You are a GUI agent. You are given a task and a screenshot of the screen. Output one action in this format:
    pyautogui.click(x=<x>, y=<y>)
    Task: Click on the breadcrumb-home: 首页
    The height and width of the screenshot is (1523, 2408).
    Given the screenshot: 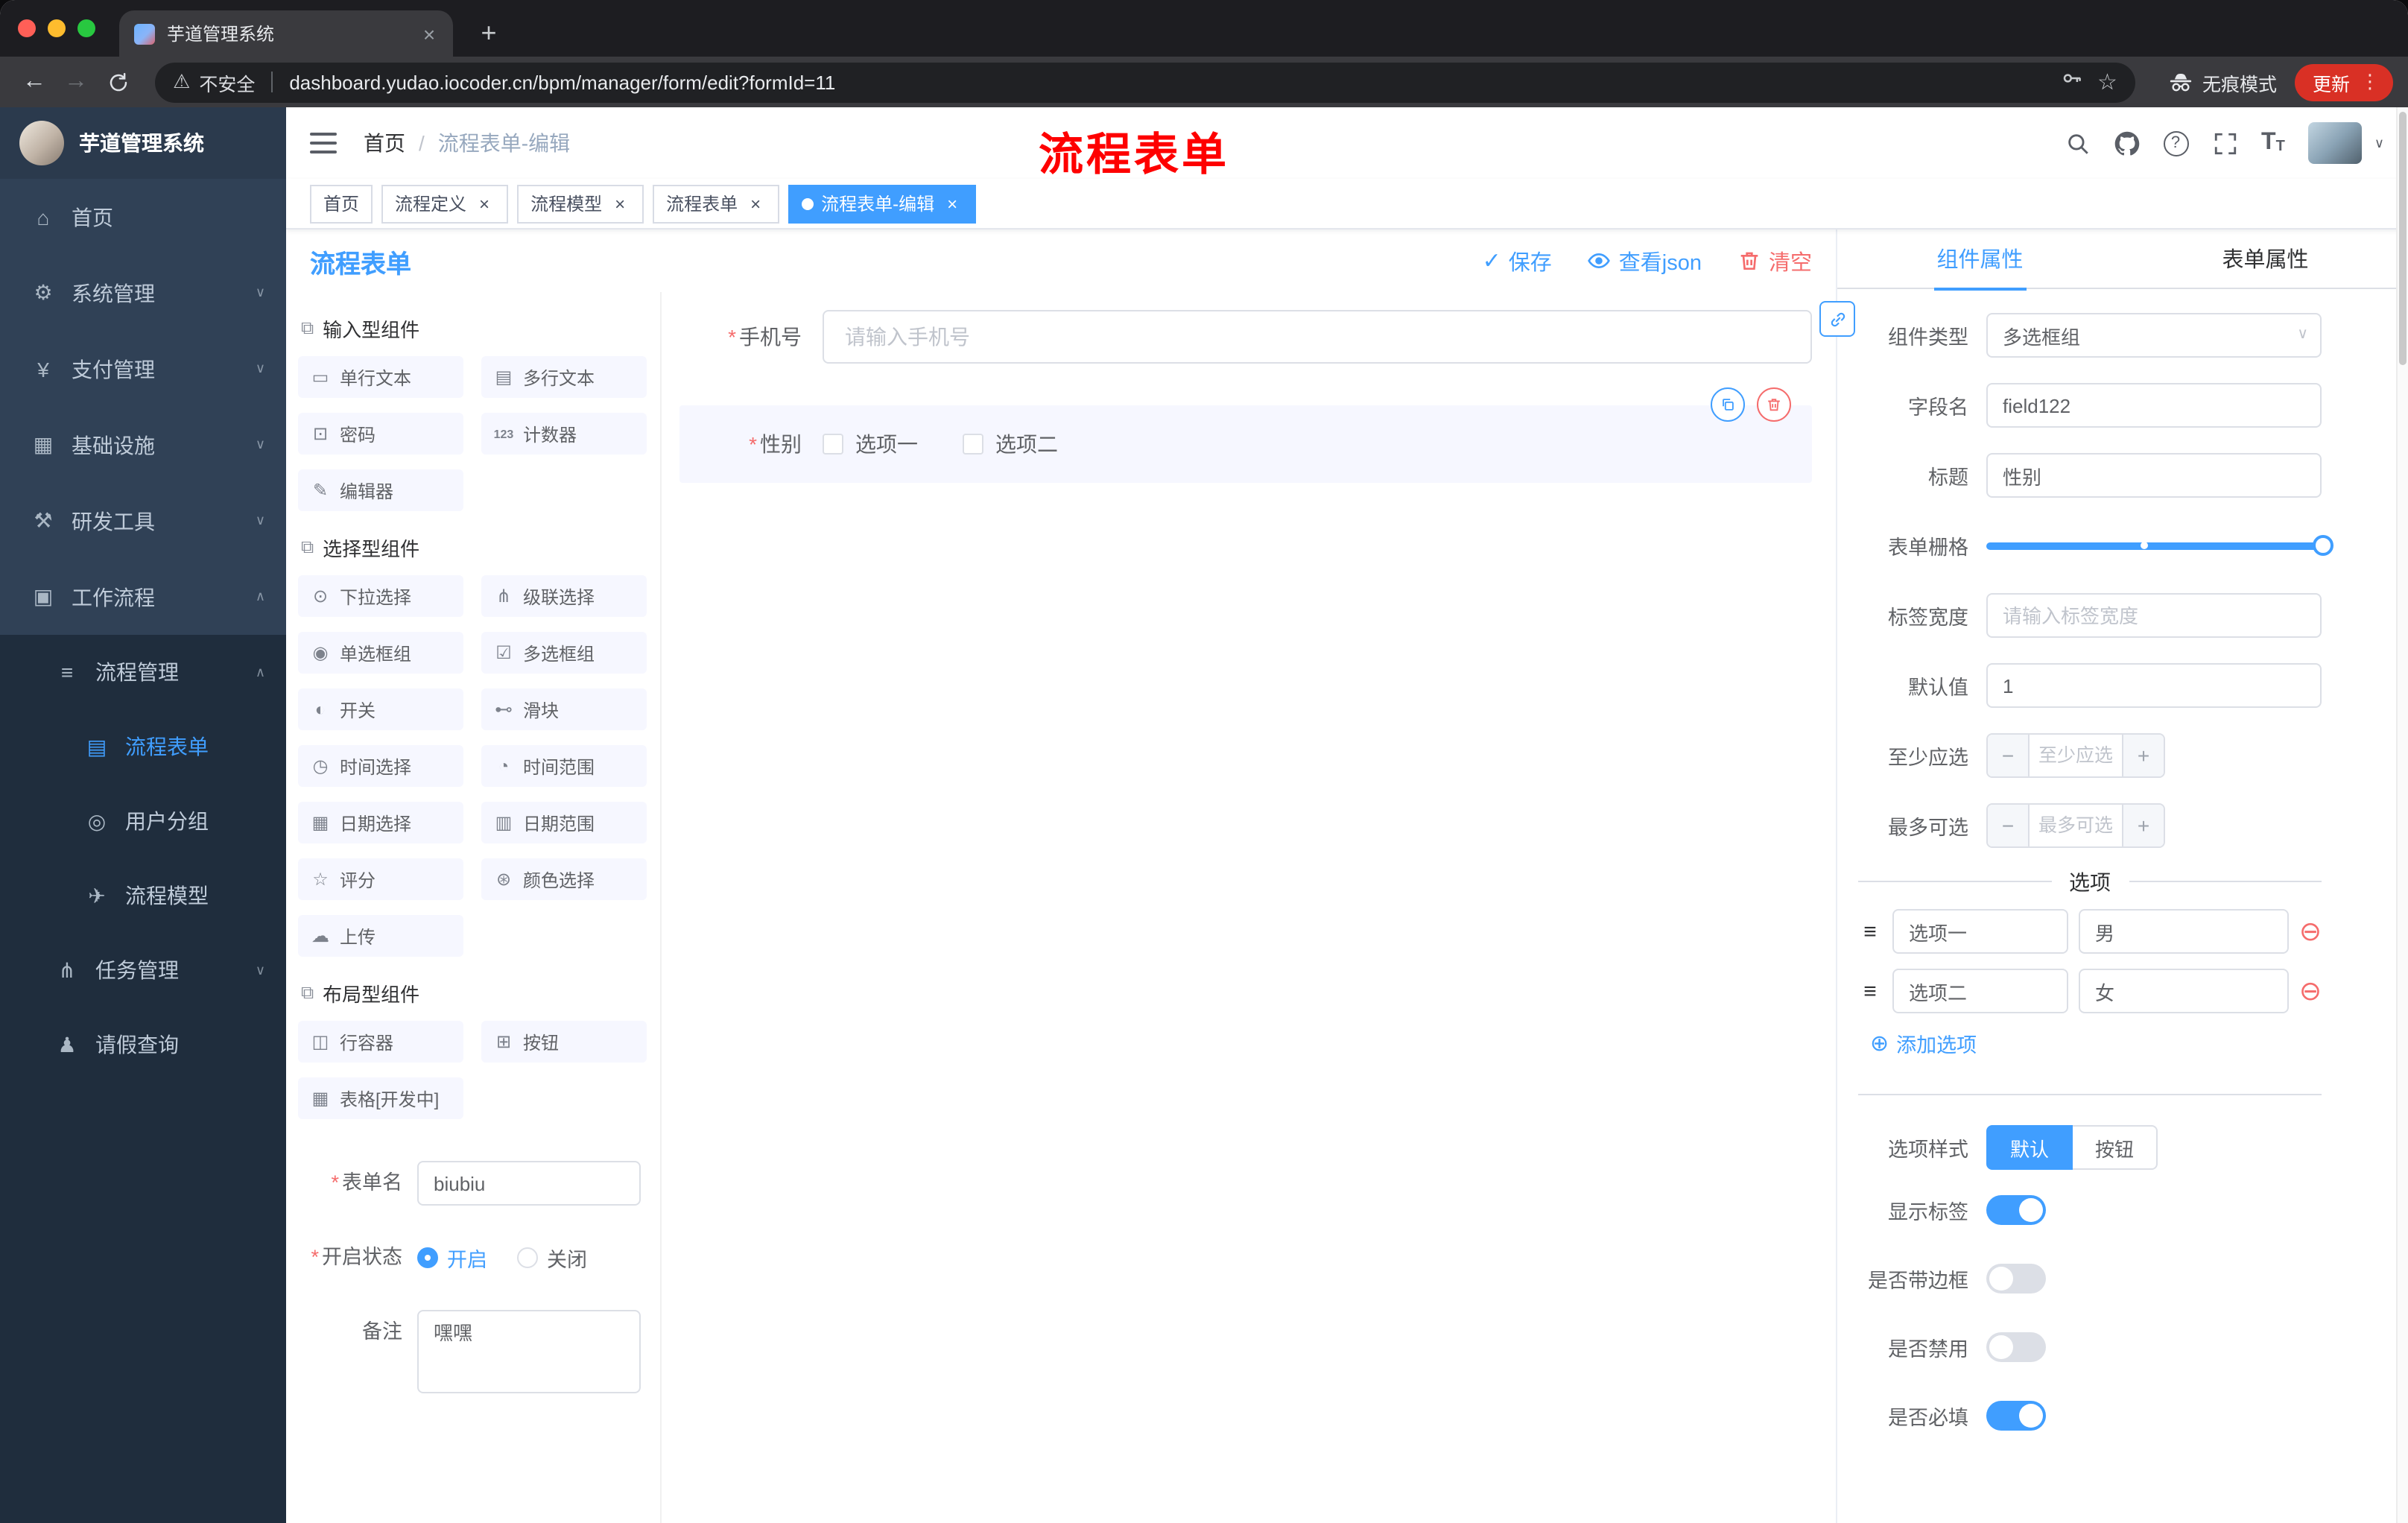 What is the action you would take?
    pyautogui.click(x=384, y=143)
    